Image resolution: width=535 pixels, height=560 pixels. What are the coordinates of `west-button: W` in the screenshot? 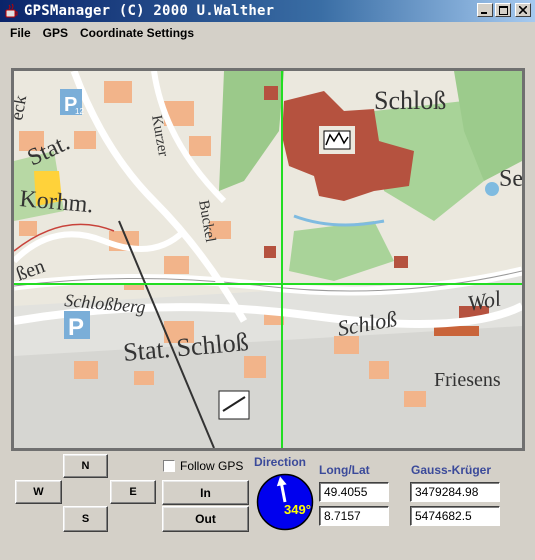 It's located at (38, 492).